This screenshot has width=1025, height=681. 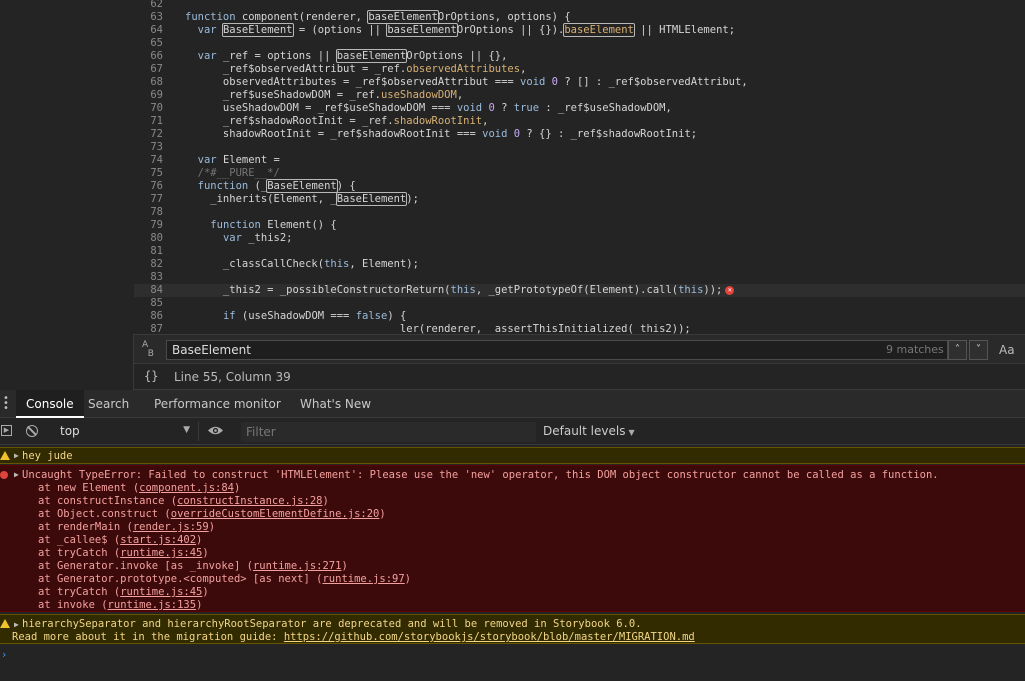 What do you see at coordinates (579, 251) in the screenshot?
I see `code-line: 81` at bounding box center [579, 251].